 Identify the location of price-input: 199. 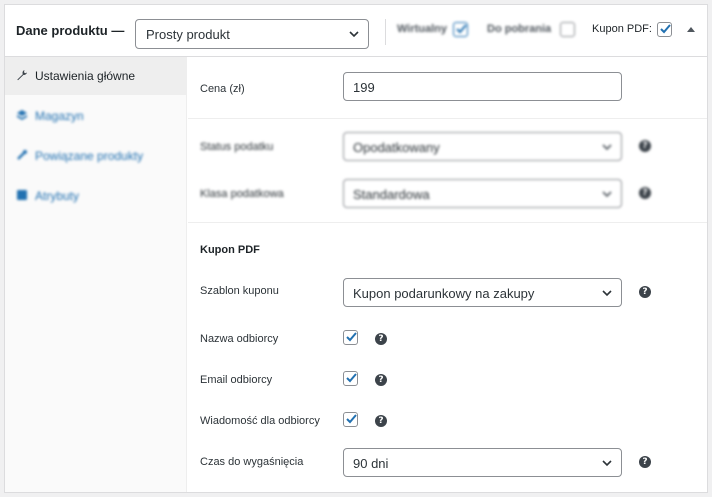
(482, 86).